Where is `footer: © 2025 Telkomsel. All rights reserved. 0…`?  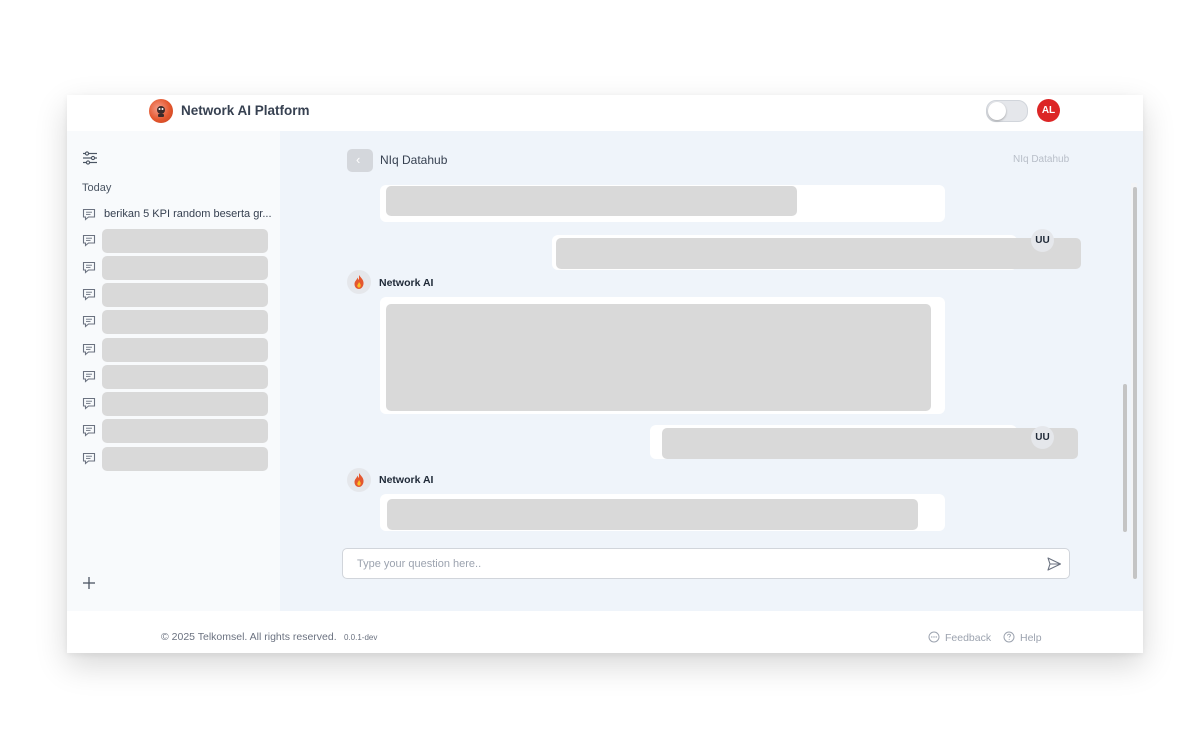 footer: © 2025 Telkomsel. All rights reserved. 0… is located at coordinates (605, 632).